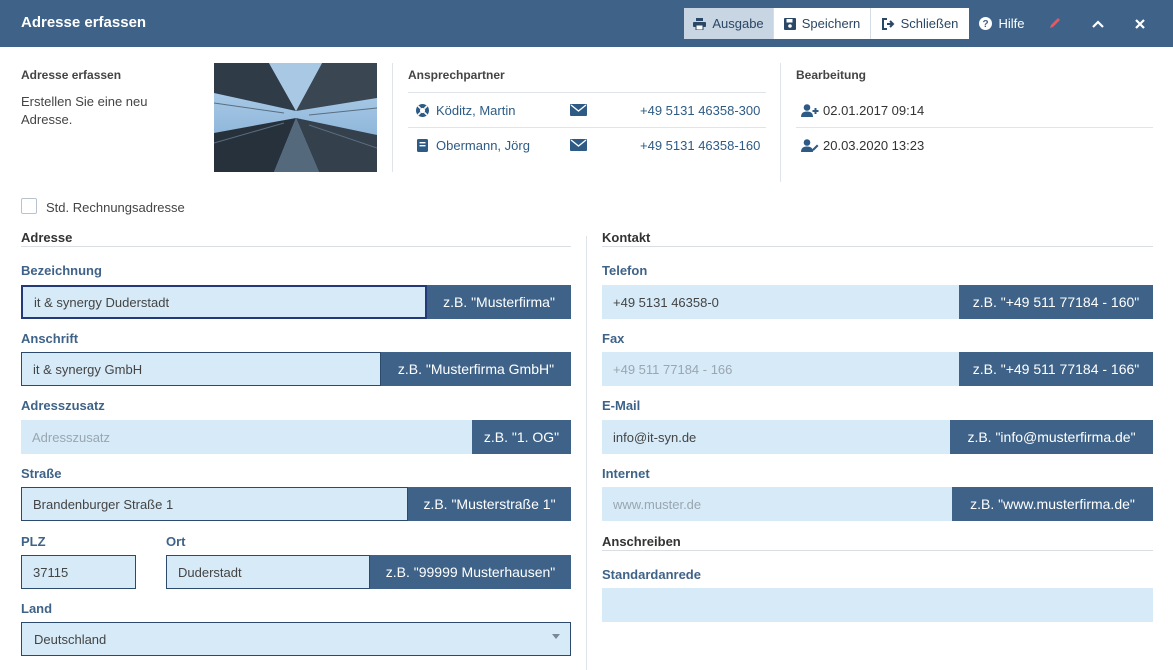  What do you see at coordinates (503, 110) in the screenshot?
I see `contact-name: Köditz, Martin` at bounding box center [503, 110].